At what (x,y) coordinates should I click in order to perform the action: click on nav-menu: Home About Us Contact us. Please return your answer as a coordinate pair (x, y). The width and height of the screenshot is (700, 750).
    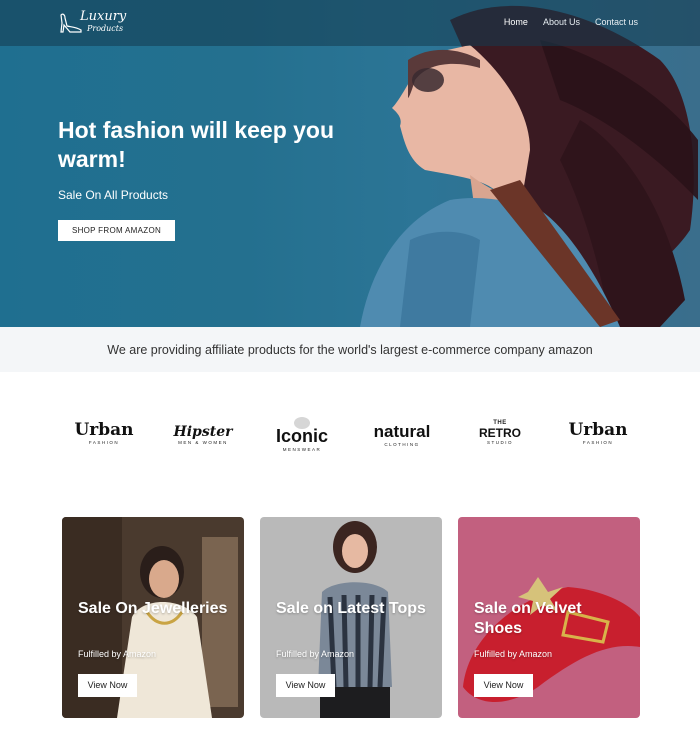
    Looking at the image, I should click on (571, 22).